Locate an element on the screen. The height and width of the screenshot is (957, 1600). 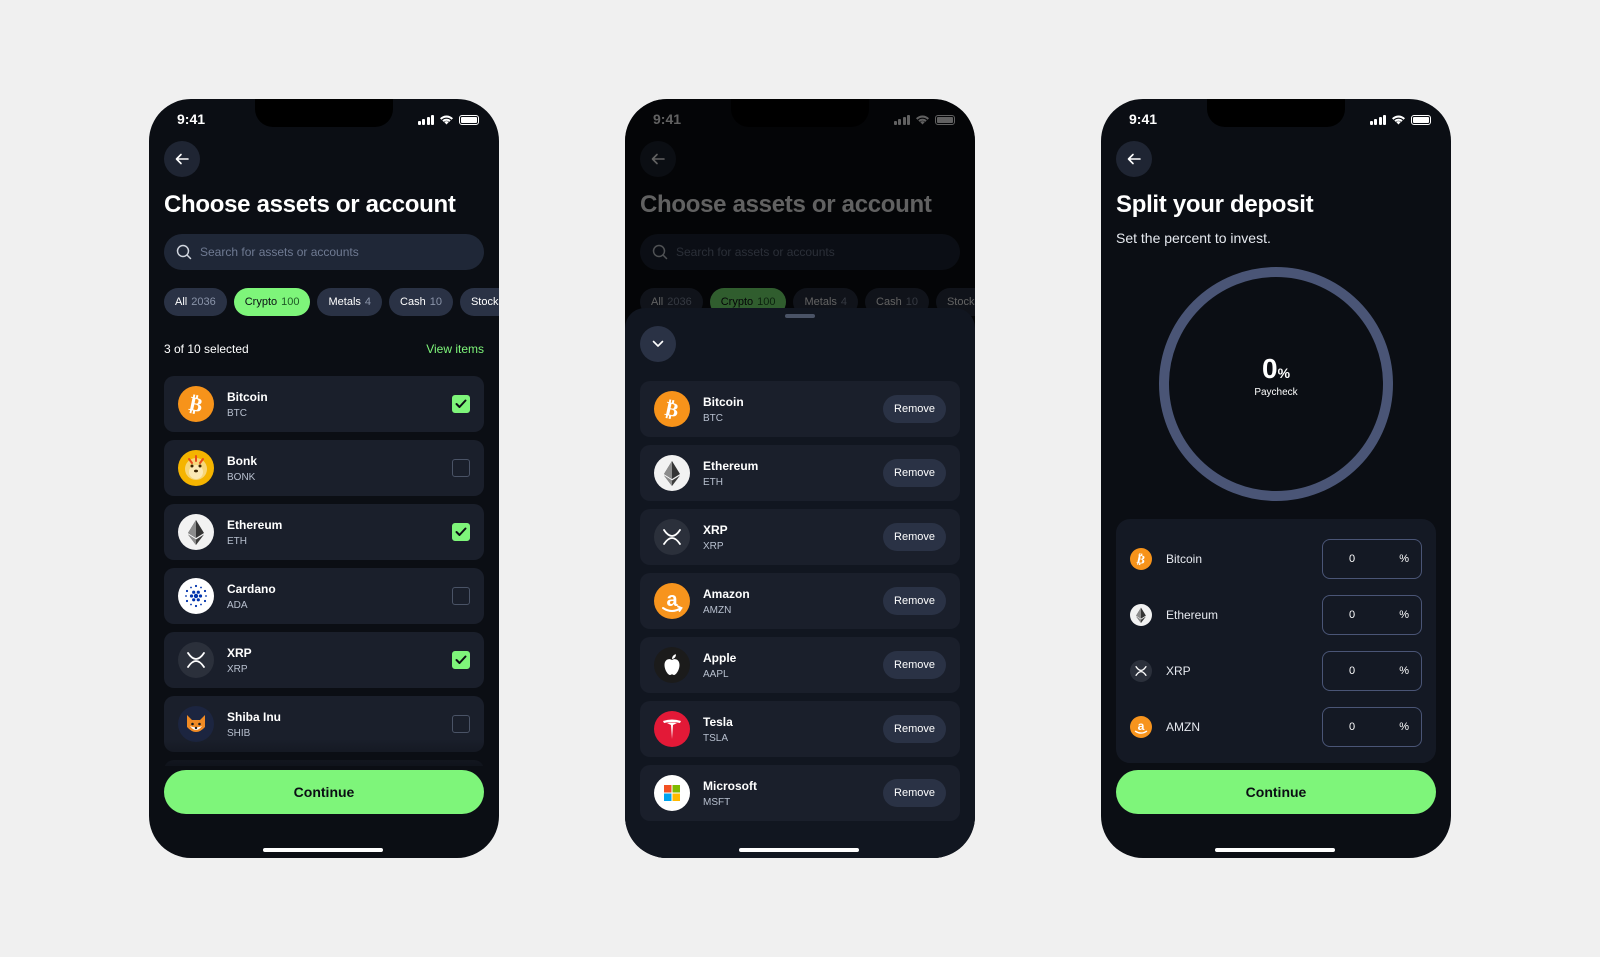
chip-all: All2036 is located at coordinates (195, 302).